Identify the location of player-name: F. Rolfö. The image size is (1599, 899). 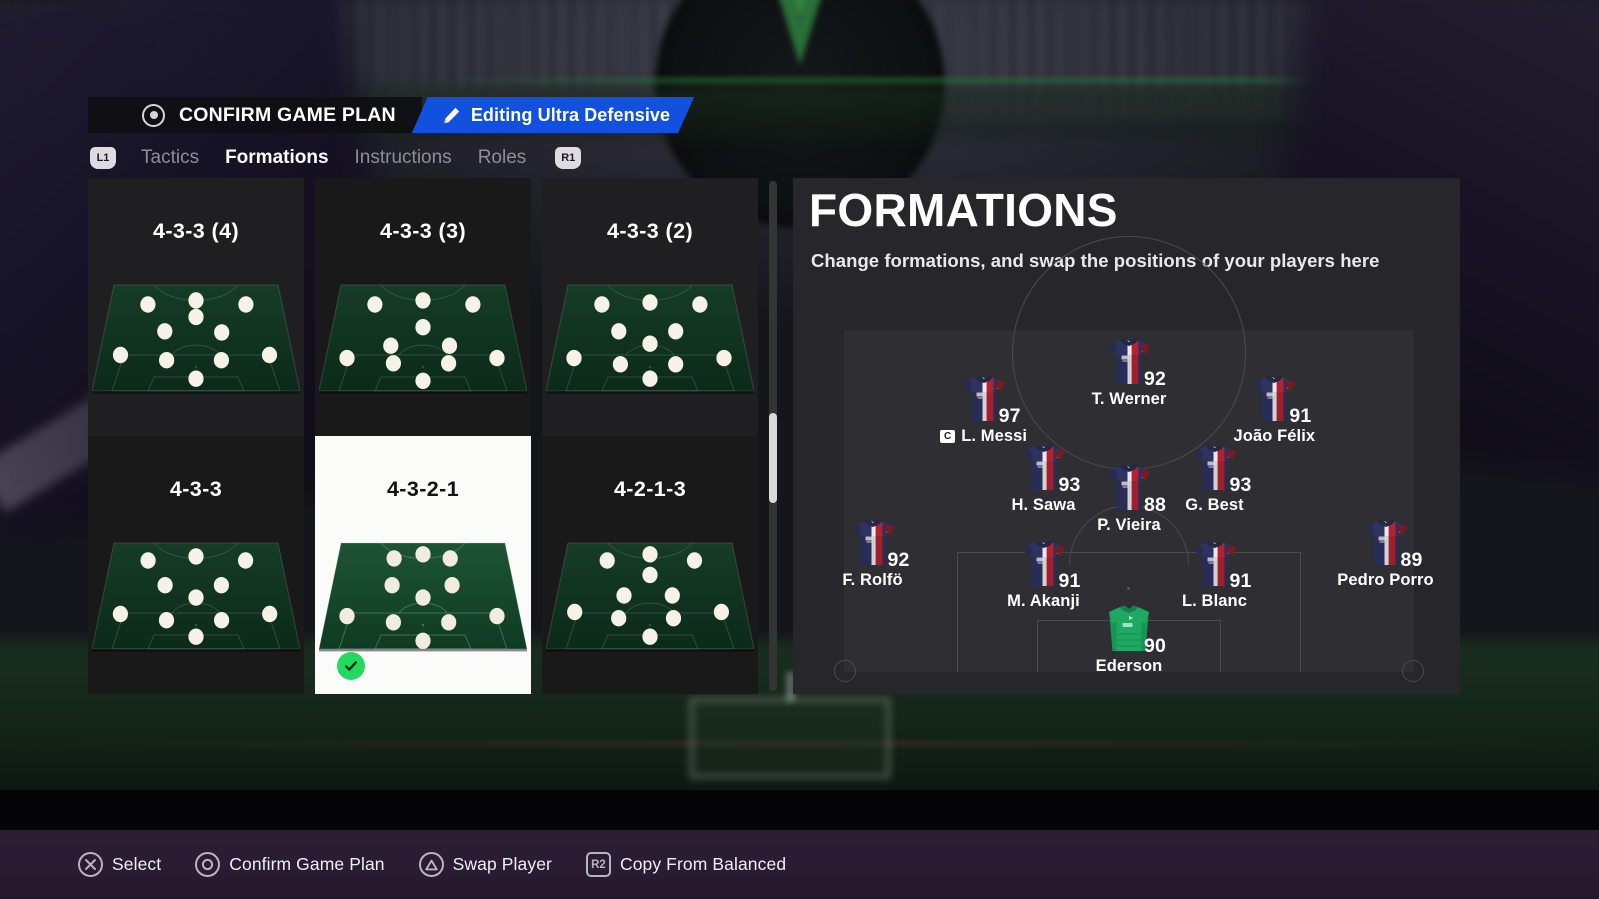
(872, 580).